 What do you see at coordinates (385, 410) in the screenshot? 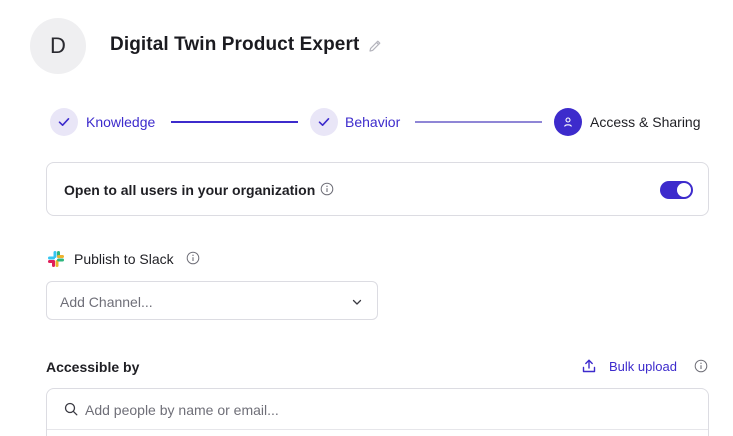
I see `people-search-input` at bounding box center [385, 410].